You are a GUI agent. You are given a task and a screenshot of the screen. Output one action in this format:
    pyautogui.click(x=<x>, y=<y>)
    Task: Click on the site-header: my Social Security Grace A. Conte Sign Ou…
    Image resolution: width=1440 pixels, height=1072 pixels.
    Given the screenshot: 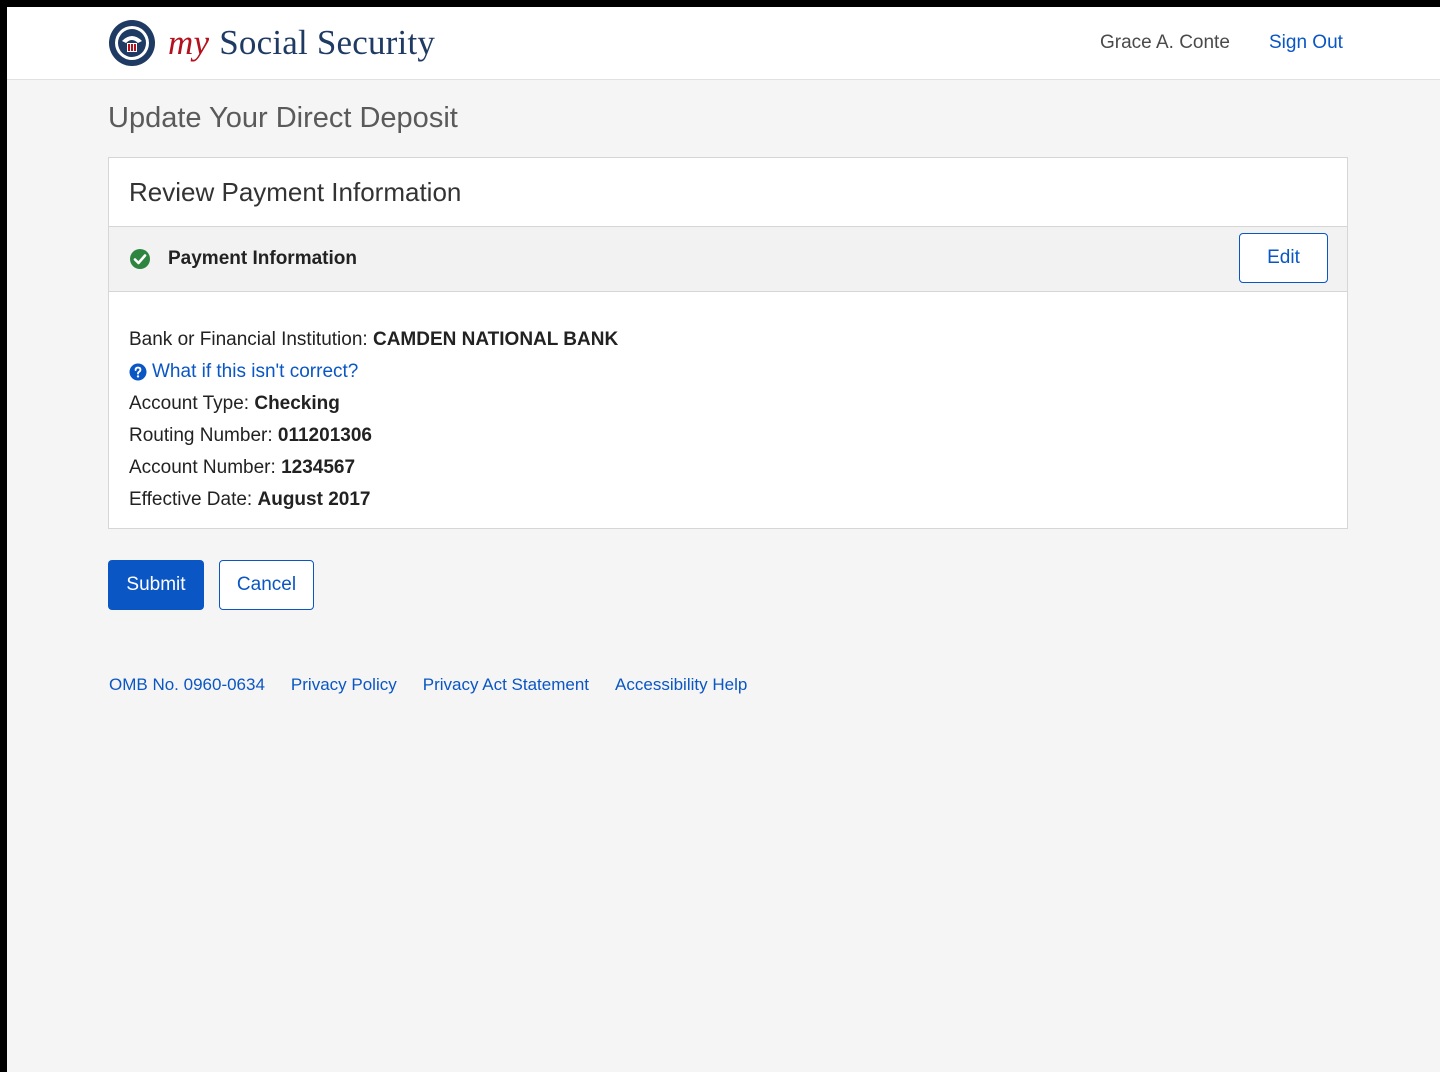 What is the action you would take?
    pyautogui.click(x=723, y=43)
    